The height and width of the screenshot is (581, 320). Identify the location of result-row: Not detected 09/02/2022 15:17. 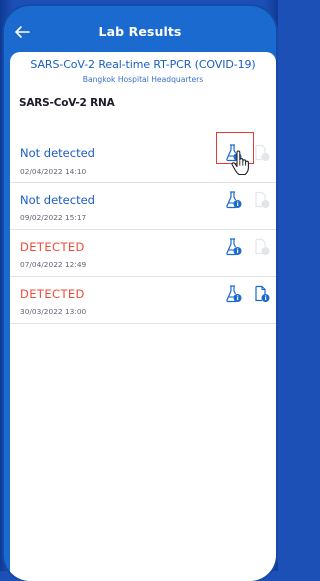
(143, 206).